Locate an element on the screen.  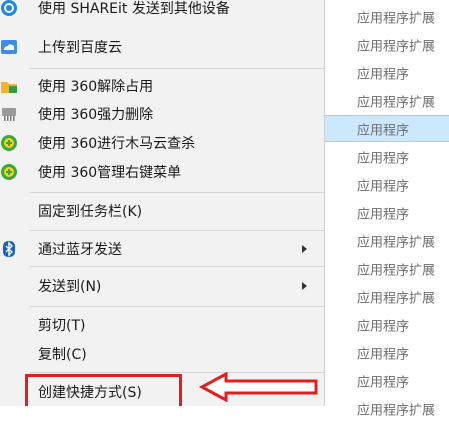
menu-item-cut: 剪切(T) is located at coordinates (162, 325).